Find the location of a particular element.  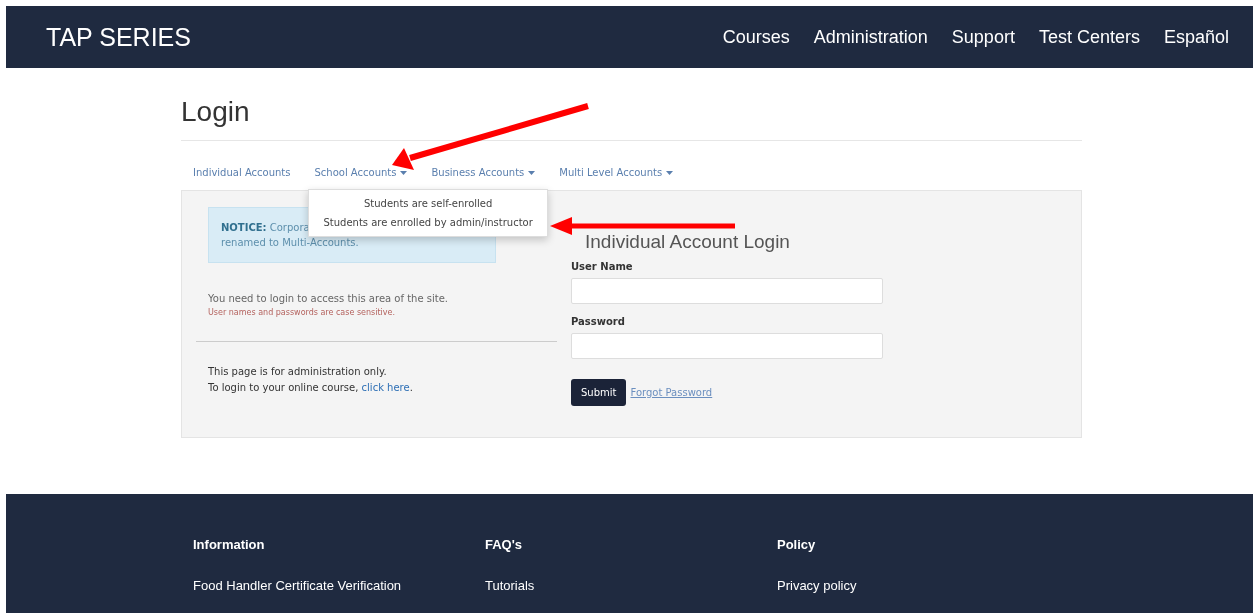

case-sensitivity-note: User names and passwords are case sensitive. is located at coordinates (302, 312).